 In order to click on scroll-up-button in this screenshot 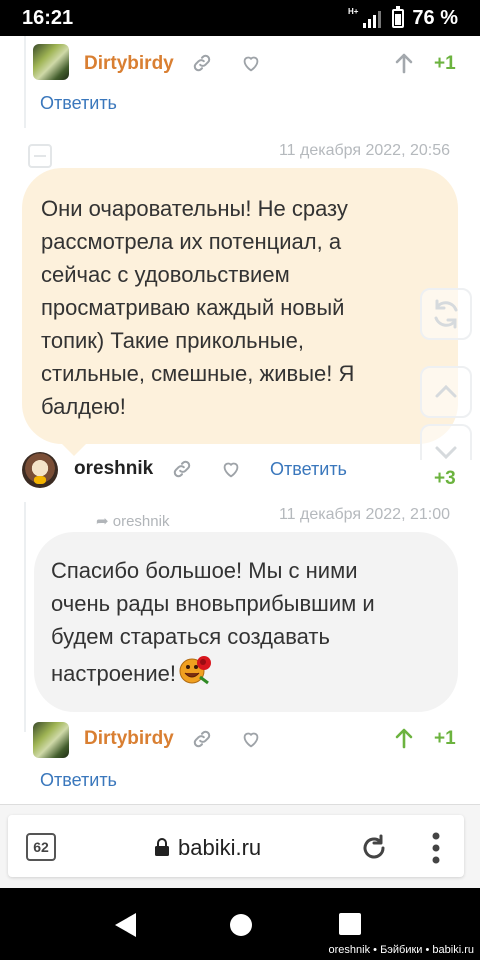, I will do `click(446, 392)`.